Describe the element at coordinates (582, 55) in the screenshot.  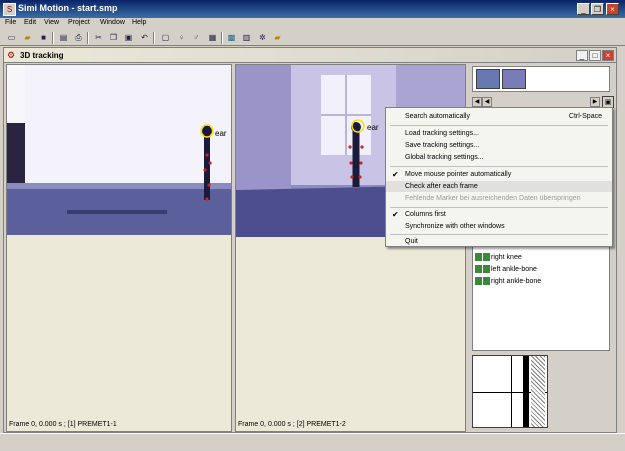
I see `child-minimize-button: _` at that location.